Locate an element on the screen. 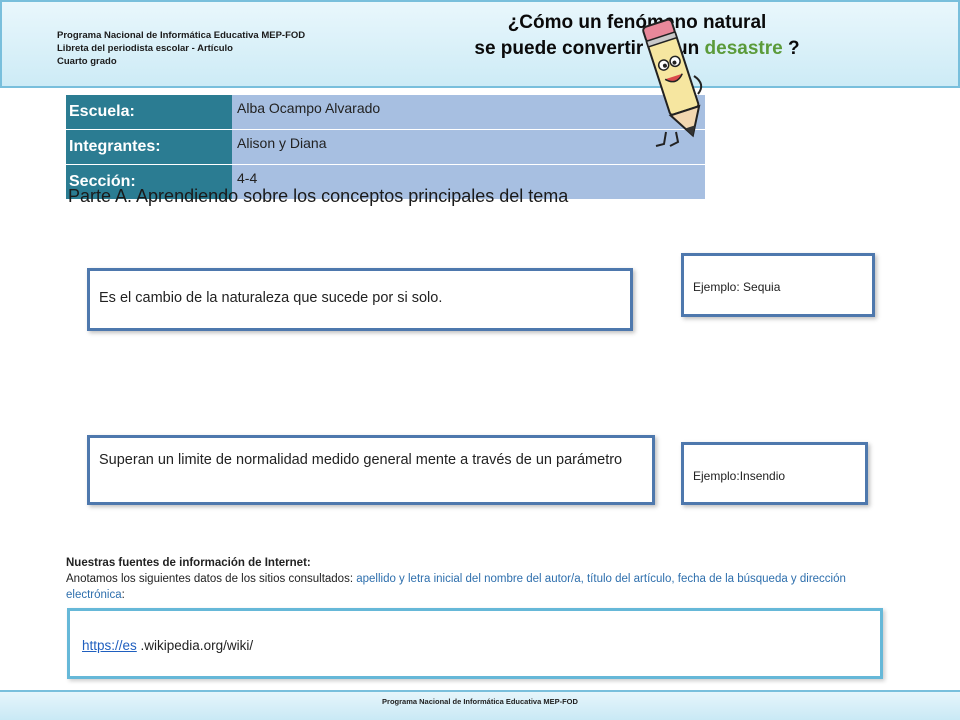 The image size is (960, 720). table-row: Escuela: Alba Ocampo Alvarado is located at coordinates (385, 112).